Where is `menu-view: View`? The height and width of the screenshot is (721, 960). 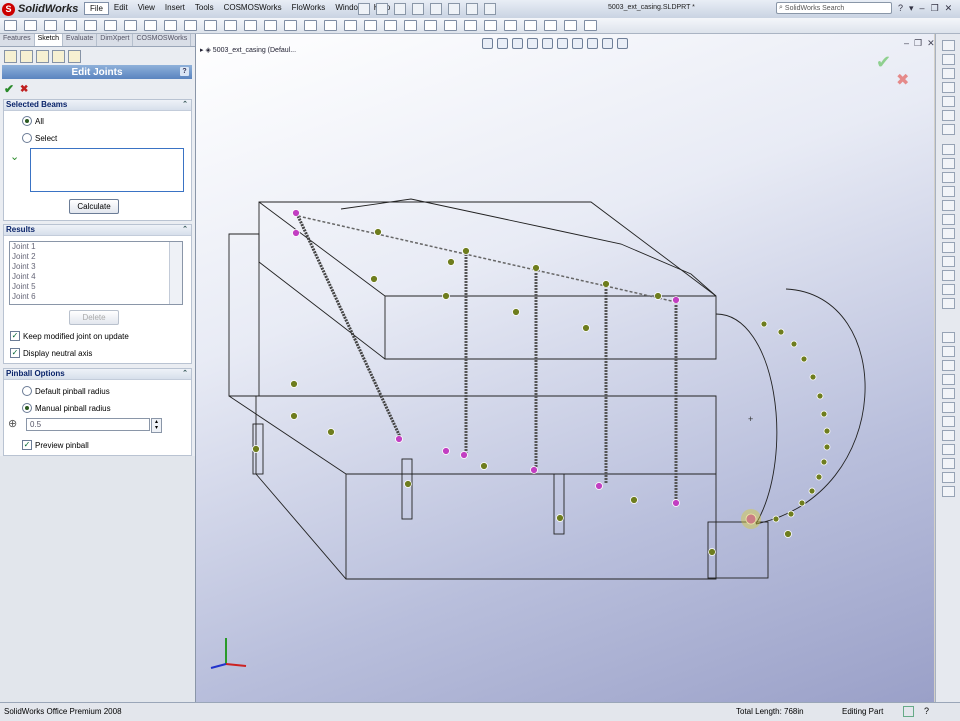
menu-view: View is located at coordinates (146, 8).